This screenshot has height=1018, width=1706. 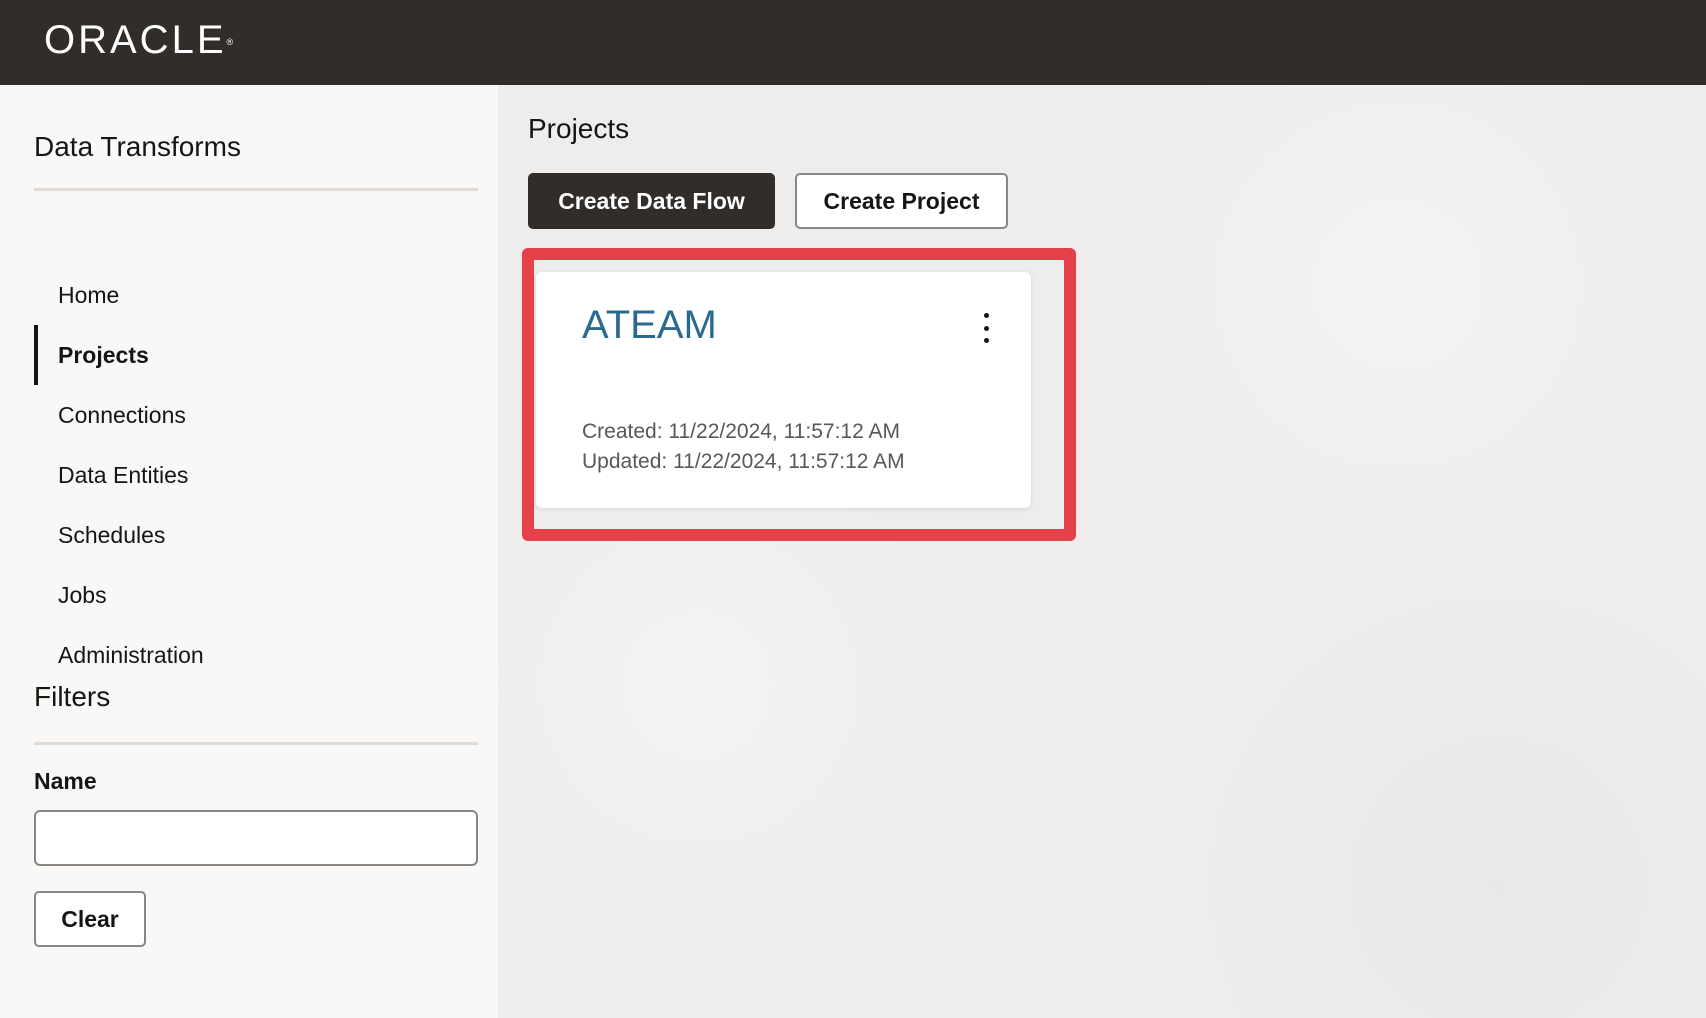 What do you see at coordinates (256, 355) in the screenshot?
I see `sidebar-item-projects: Projects` at bounding box center [256, 355].